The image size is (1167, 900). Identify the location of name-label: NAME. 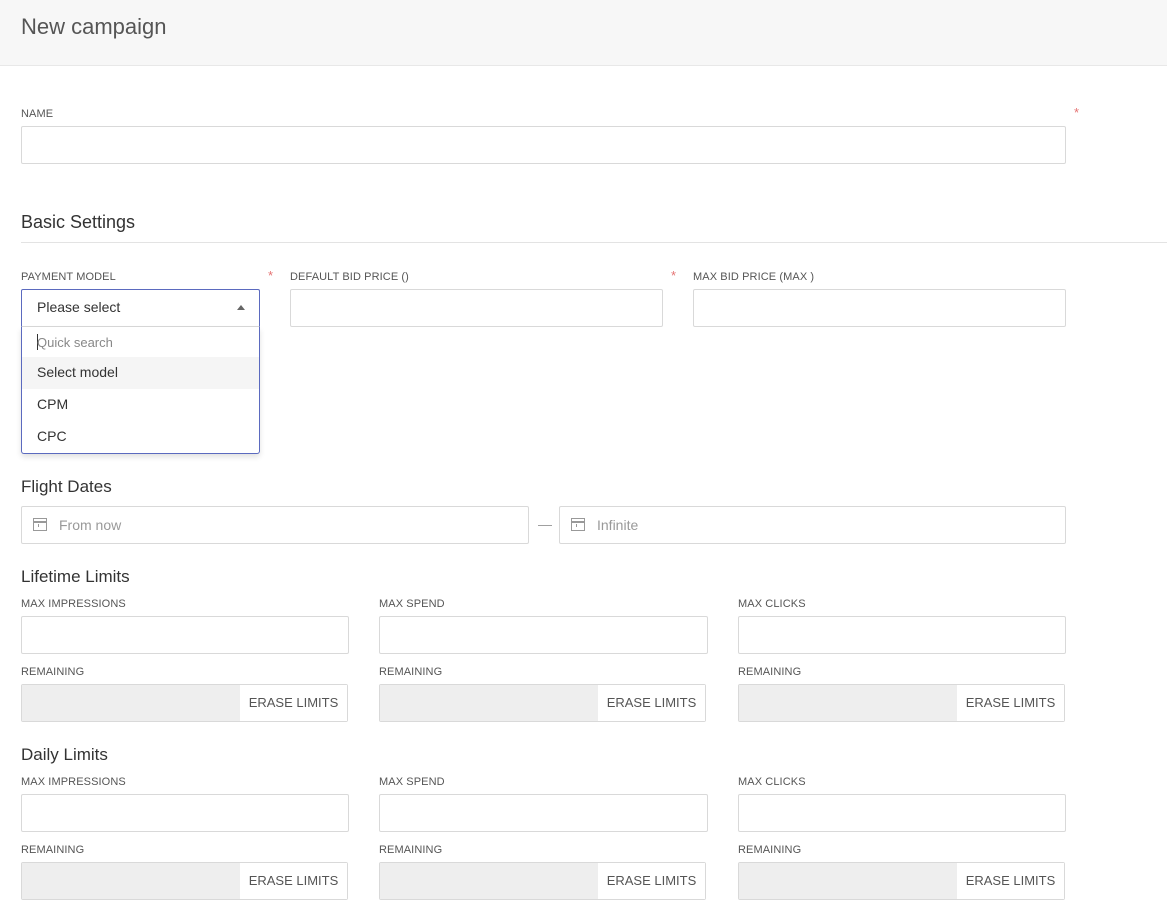
(37, 114).